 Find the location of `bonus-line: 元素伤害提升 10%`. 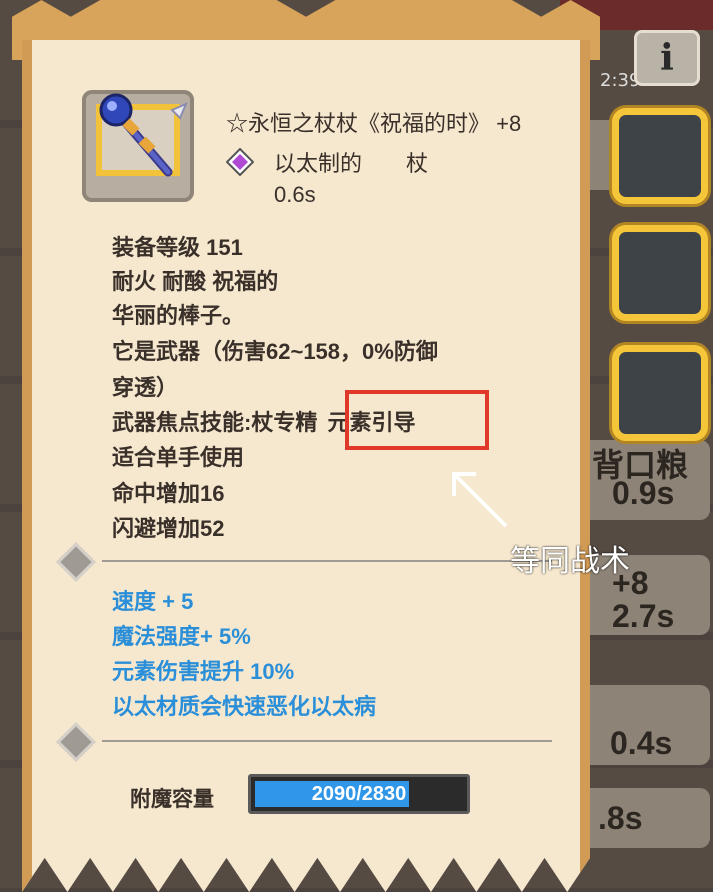

bonus-line: 元素伤害提升 10% is located at coordinates (203, 671).